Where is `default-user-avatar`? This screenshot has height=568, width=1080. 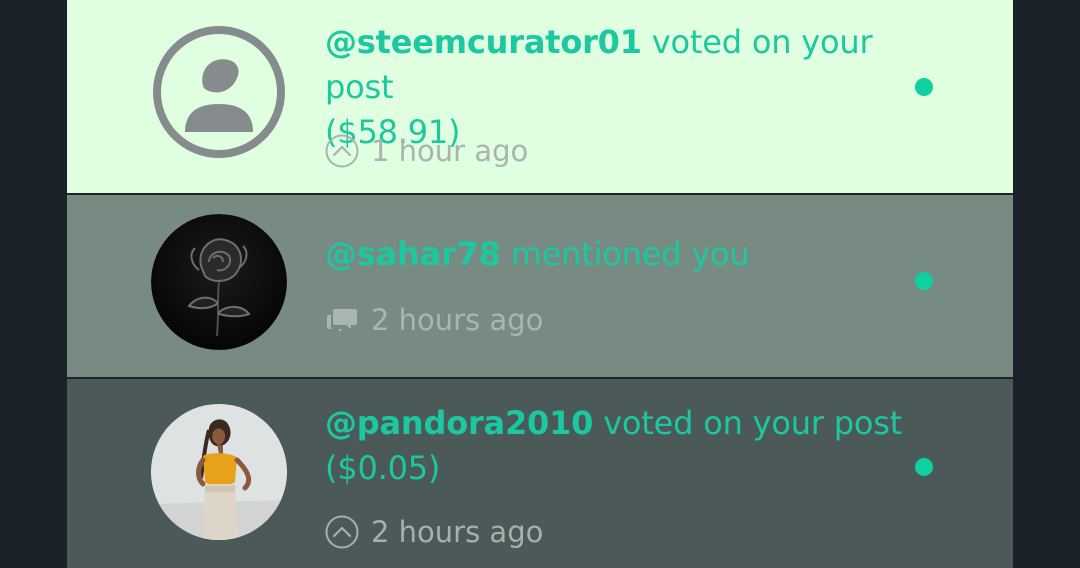
default-user-avatar is located at coordinates (219, 92).